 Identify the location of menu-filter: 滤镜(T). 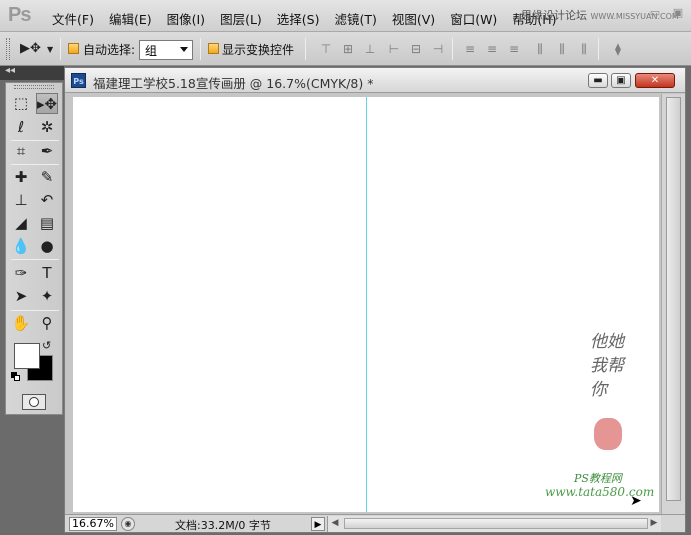
(355, 18).